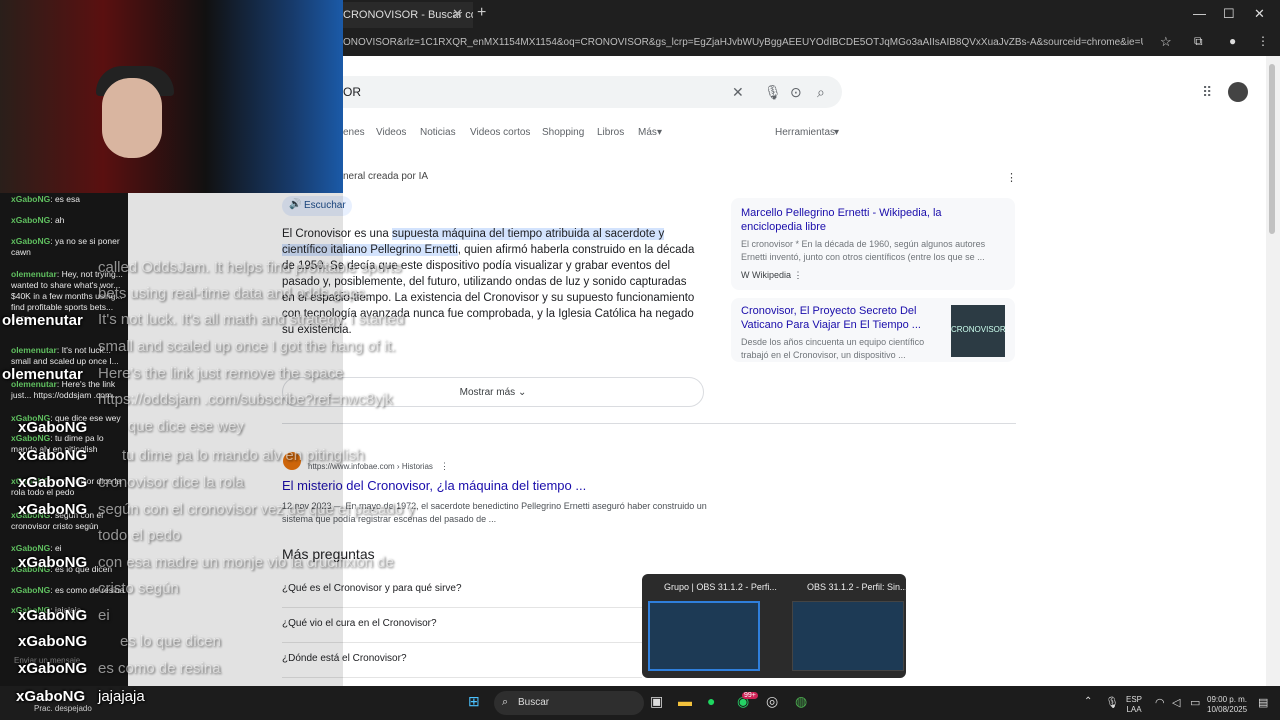 Image resolution: width=1280 pixels, height=720 pixels. What do you see at coordinates (656, 701) in the screenshot?
I see `task-view-icon: ▣` at bounding box center [656, 701].